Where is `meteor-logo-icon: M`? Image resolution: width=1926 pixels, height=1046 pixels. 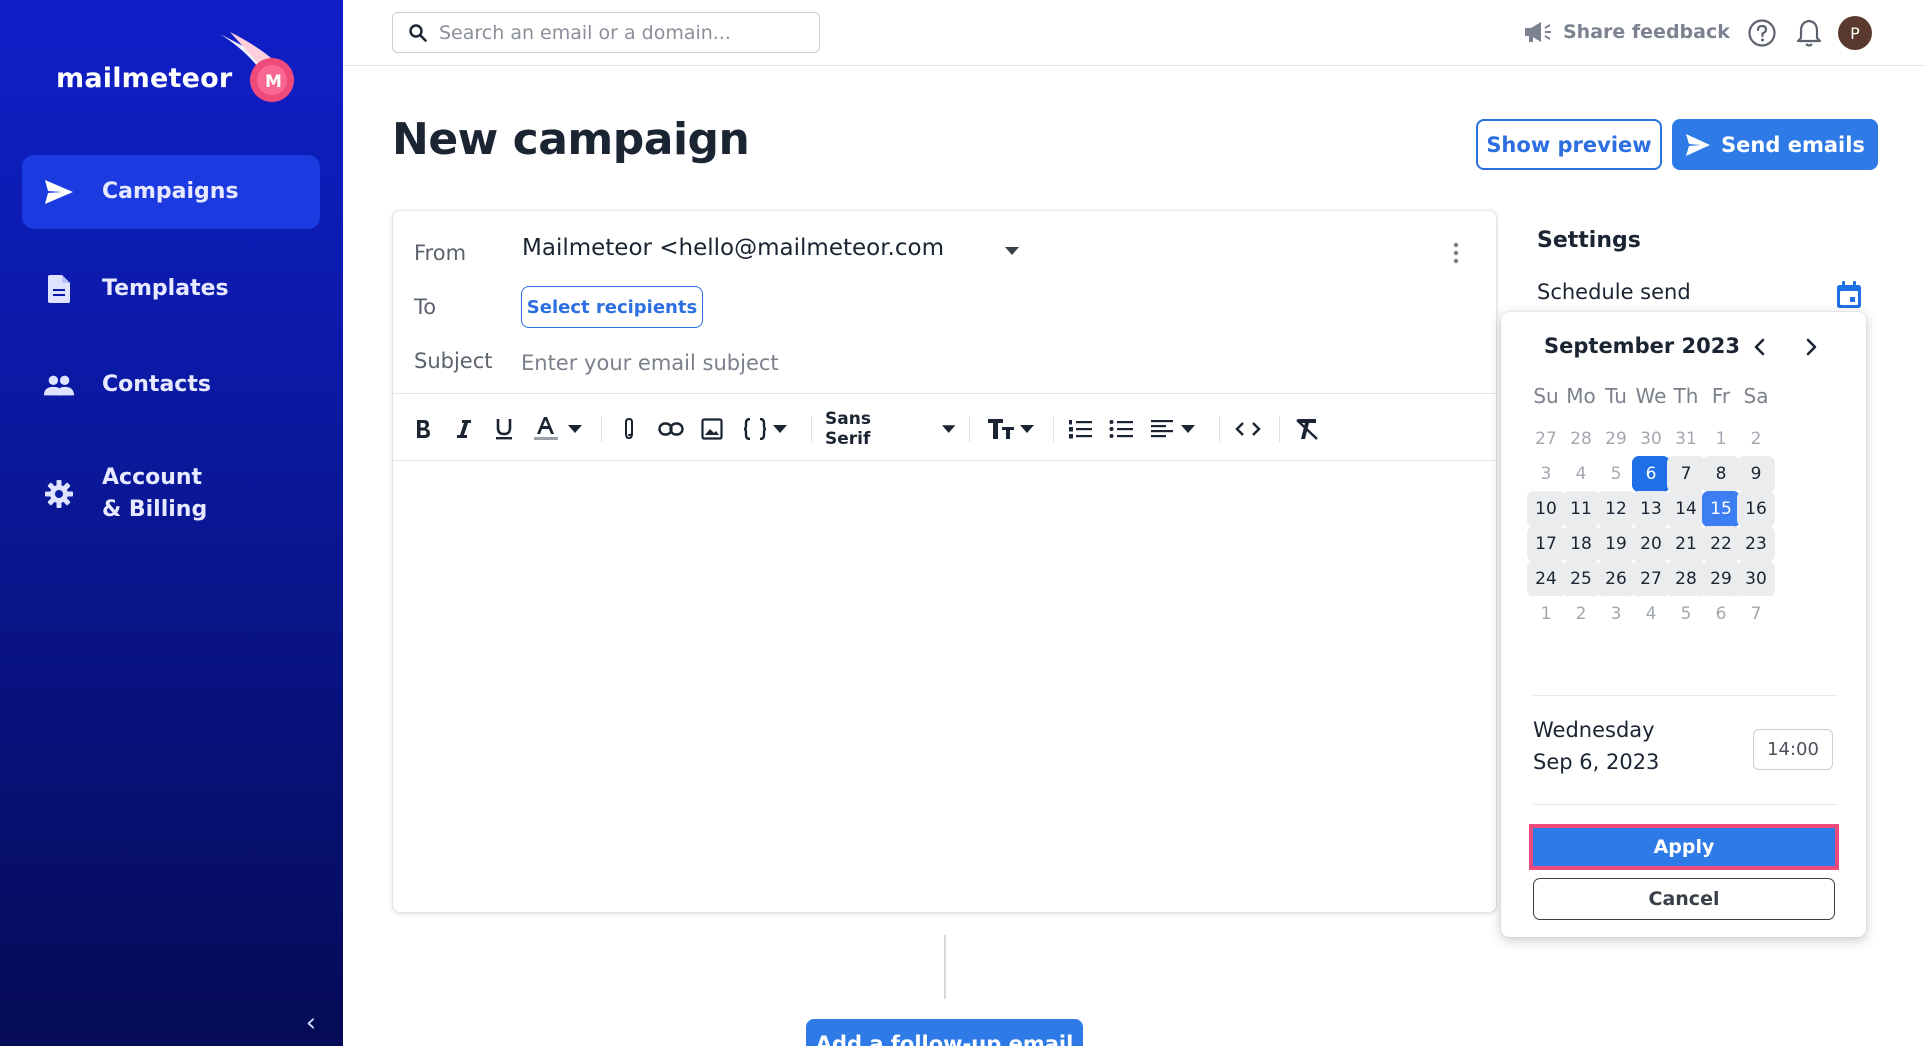 meteor-logo-icon: M is located at coordinates (257, 67).